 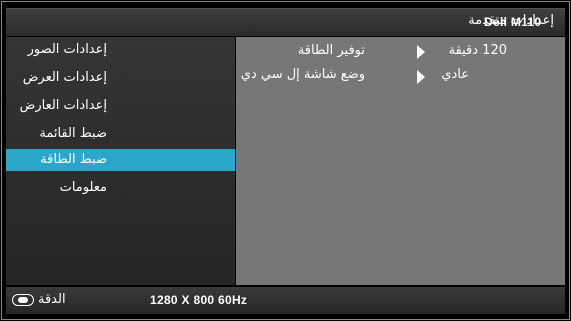 I want to click on menu-item-label: إعدادات العرض, so click(x=64, y=77).